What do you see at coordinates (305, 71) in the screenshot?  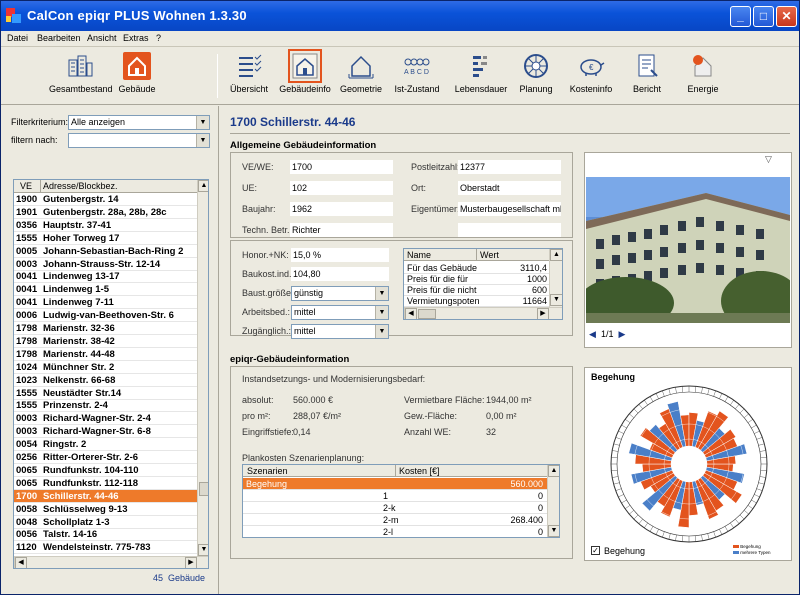 I see `tb-gebaeudeinfo-button: Gebäudeinfo` at bounding box center [305, 71].